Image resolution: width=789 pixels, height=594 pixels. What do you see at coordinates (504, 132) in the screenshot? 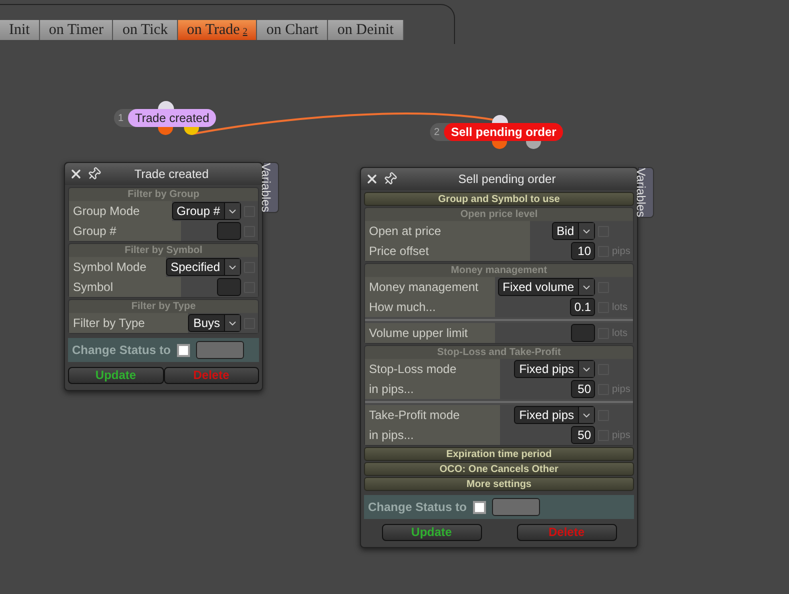
I see `node-label: Sell pending order` at bounding box center [504, 132].